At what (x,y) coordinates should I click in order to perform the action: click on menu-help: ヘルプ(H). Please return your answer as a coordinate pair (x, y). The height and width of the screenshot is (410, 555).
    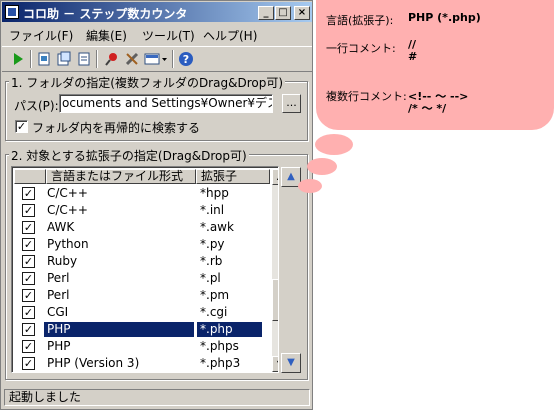
    Looking at the image, I should click on (230, 35).